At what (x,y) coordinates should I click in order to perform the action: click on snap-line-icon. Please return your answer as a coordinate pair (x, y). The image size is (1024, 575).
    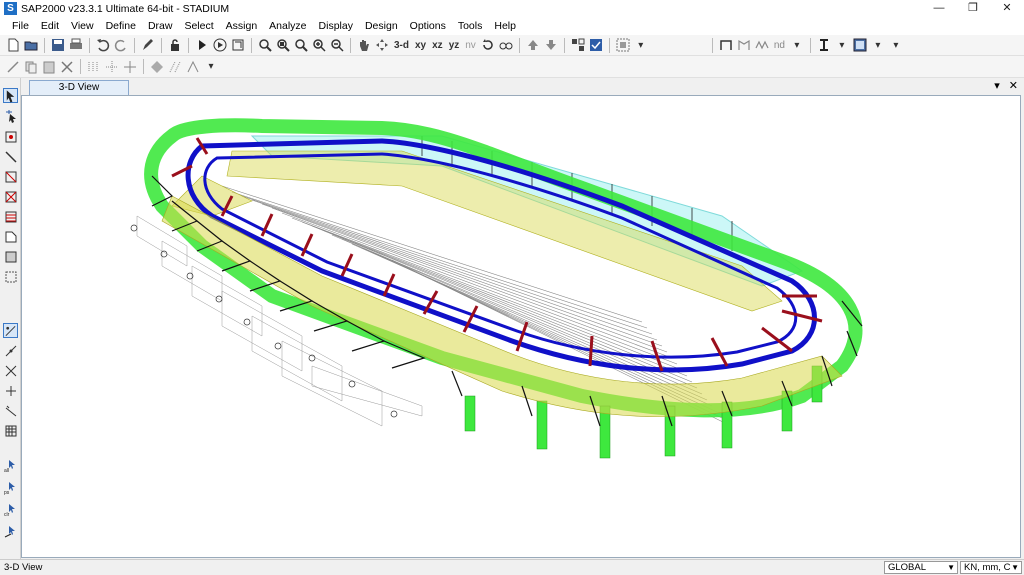
    Looking at the image, I should click on (10, 410).